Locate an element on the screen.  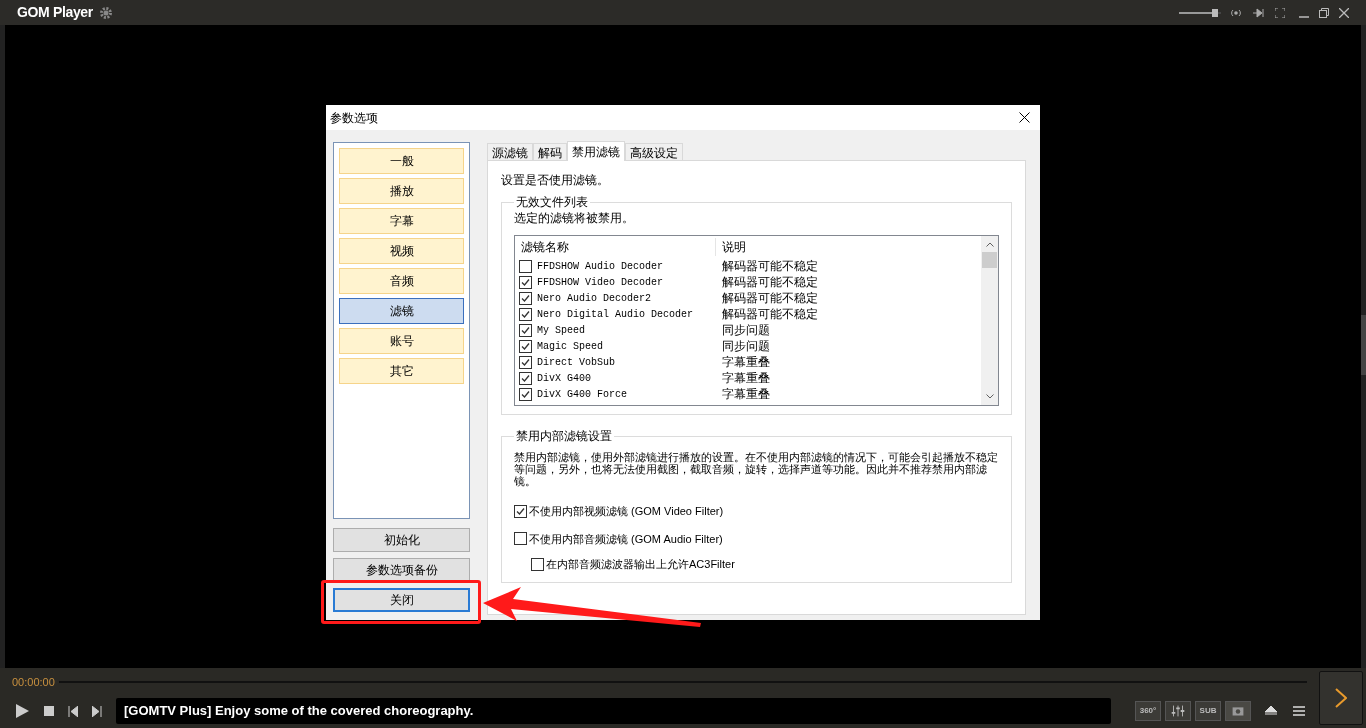
hint-text: 选定的滤镜将被禁用。 is located at coordinates (574, 218).